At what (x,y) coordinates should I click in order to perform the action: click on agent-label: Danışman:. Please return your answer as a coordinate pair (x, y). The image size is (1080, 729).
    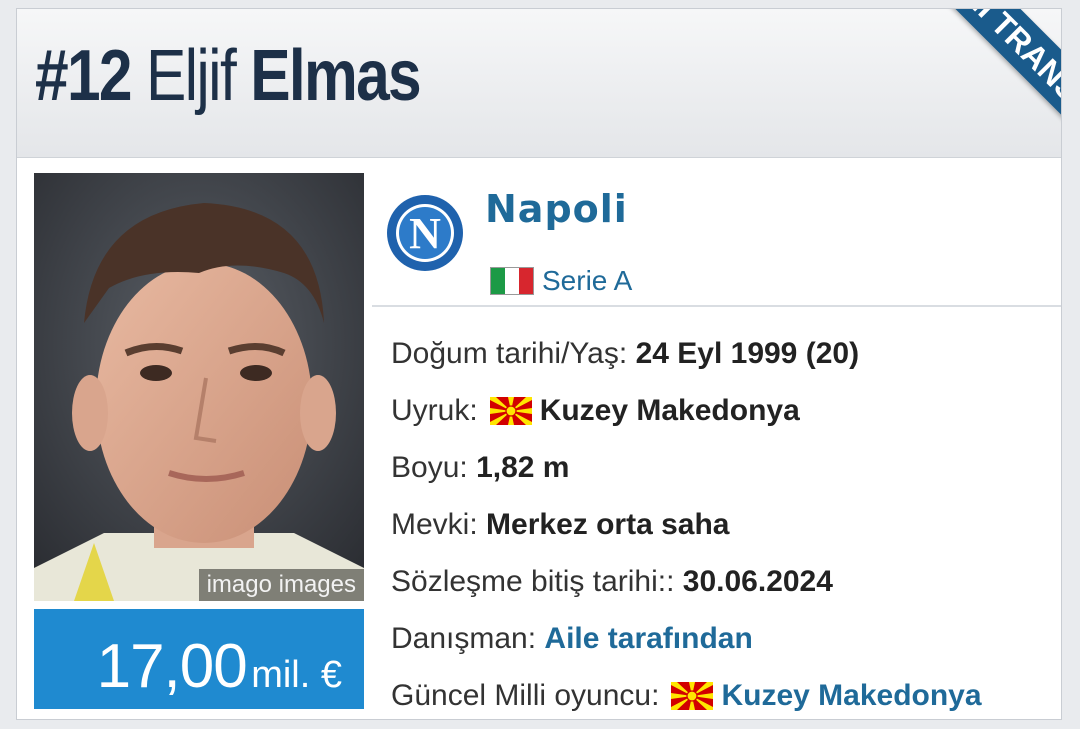
    Looking at the image, I should click on (464, 638).